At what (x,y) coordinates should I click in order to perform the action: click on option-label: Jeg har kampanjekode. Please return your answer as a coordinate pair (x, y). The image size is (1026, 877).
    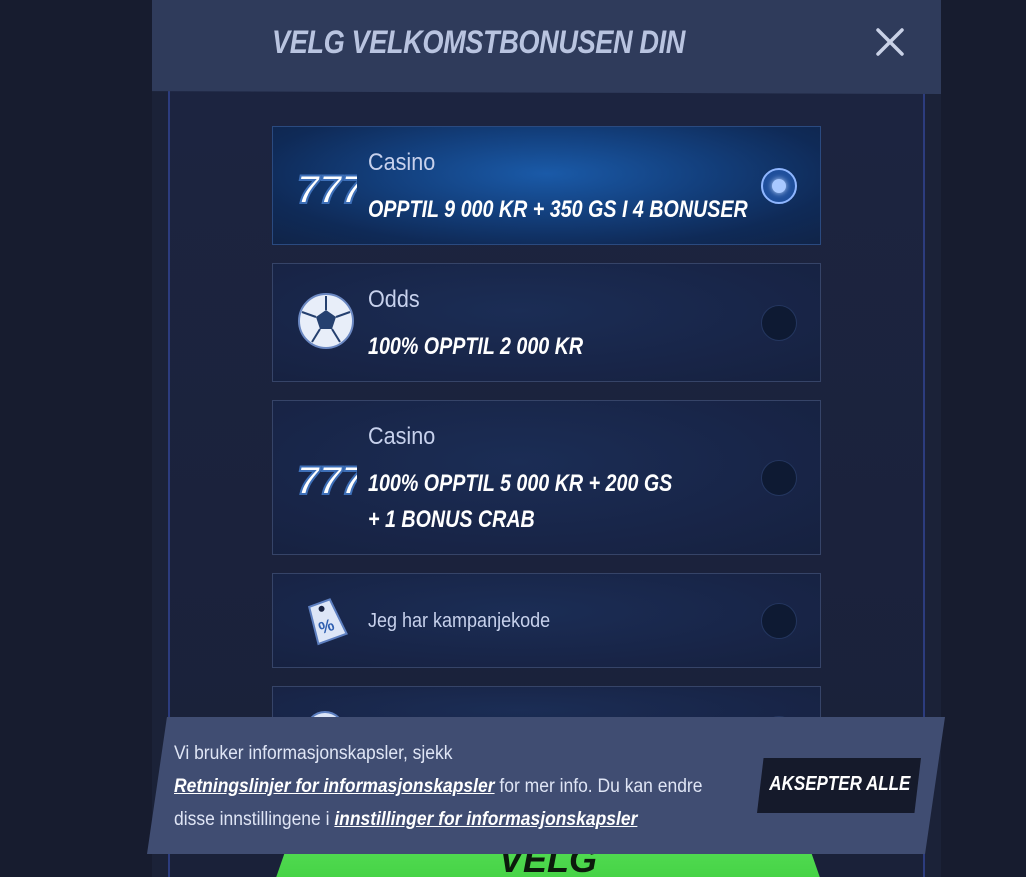
    Looking at the image, I should click on (459, 621).